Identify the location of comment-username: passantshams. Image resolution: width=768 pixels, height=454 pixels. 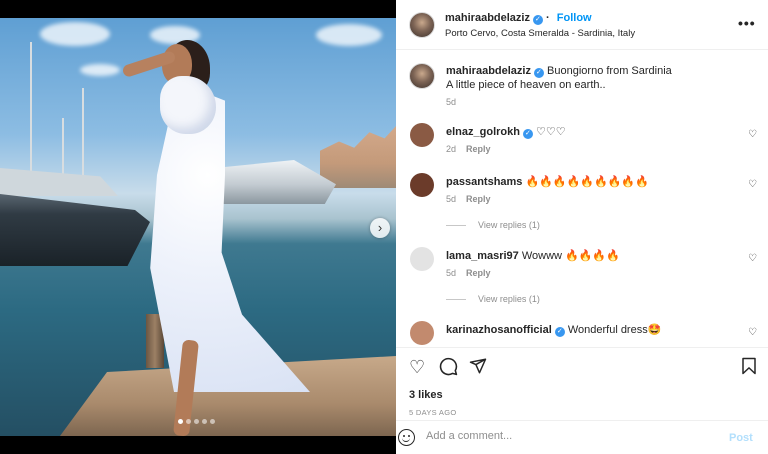
(484, 182).